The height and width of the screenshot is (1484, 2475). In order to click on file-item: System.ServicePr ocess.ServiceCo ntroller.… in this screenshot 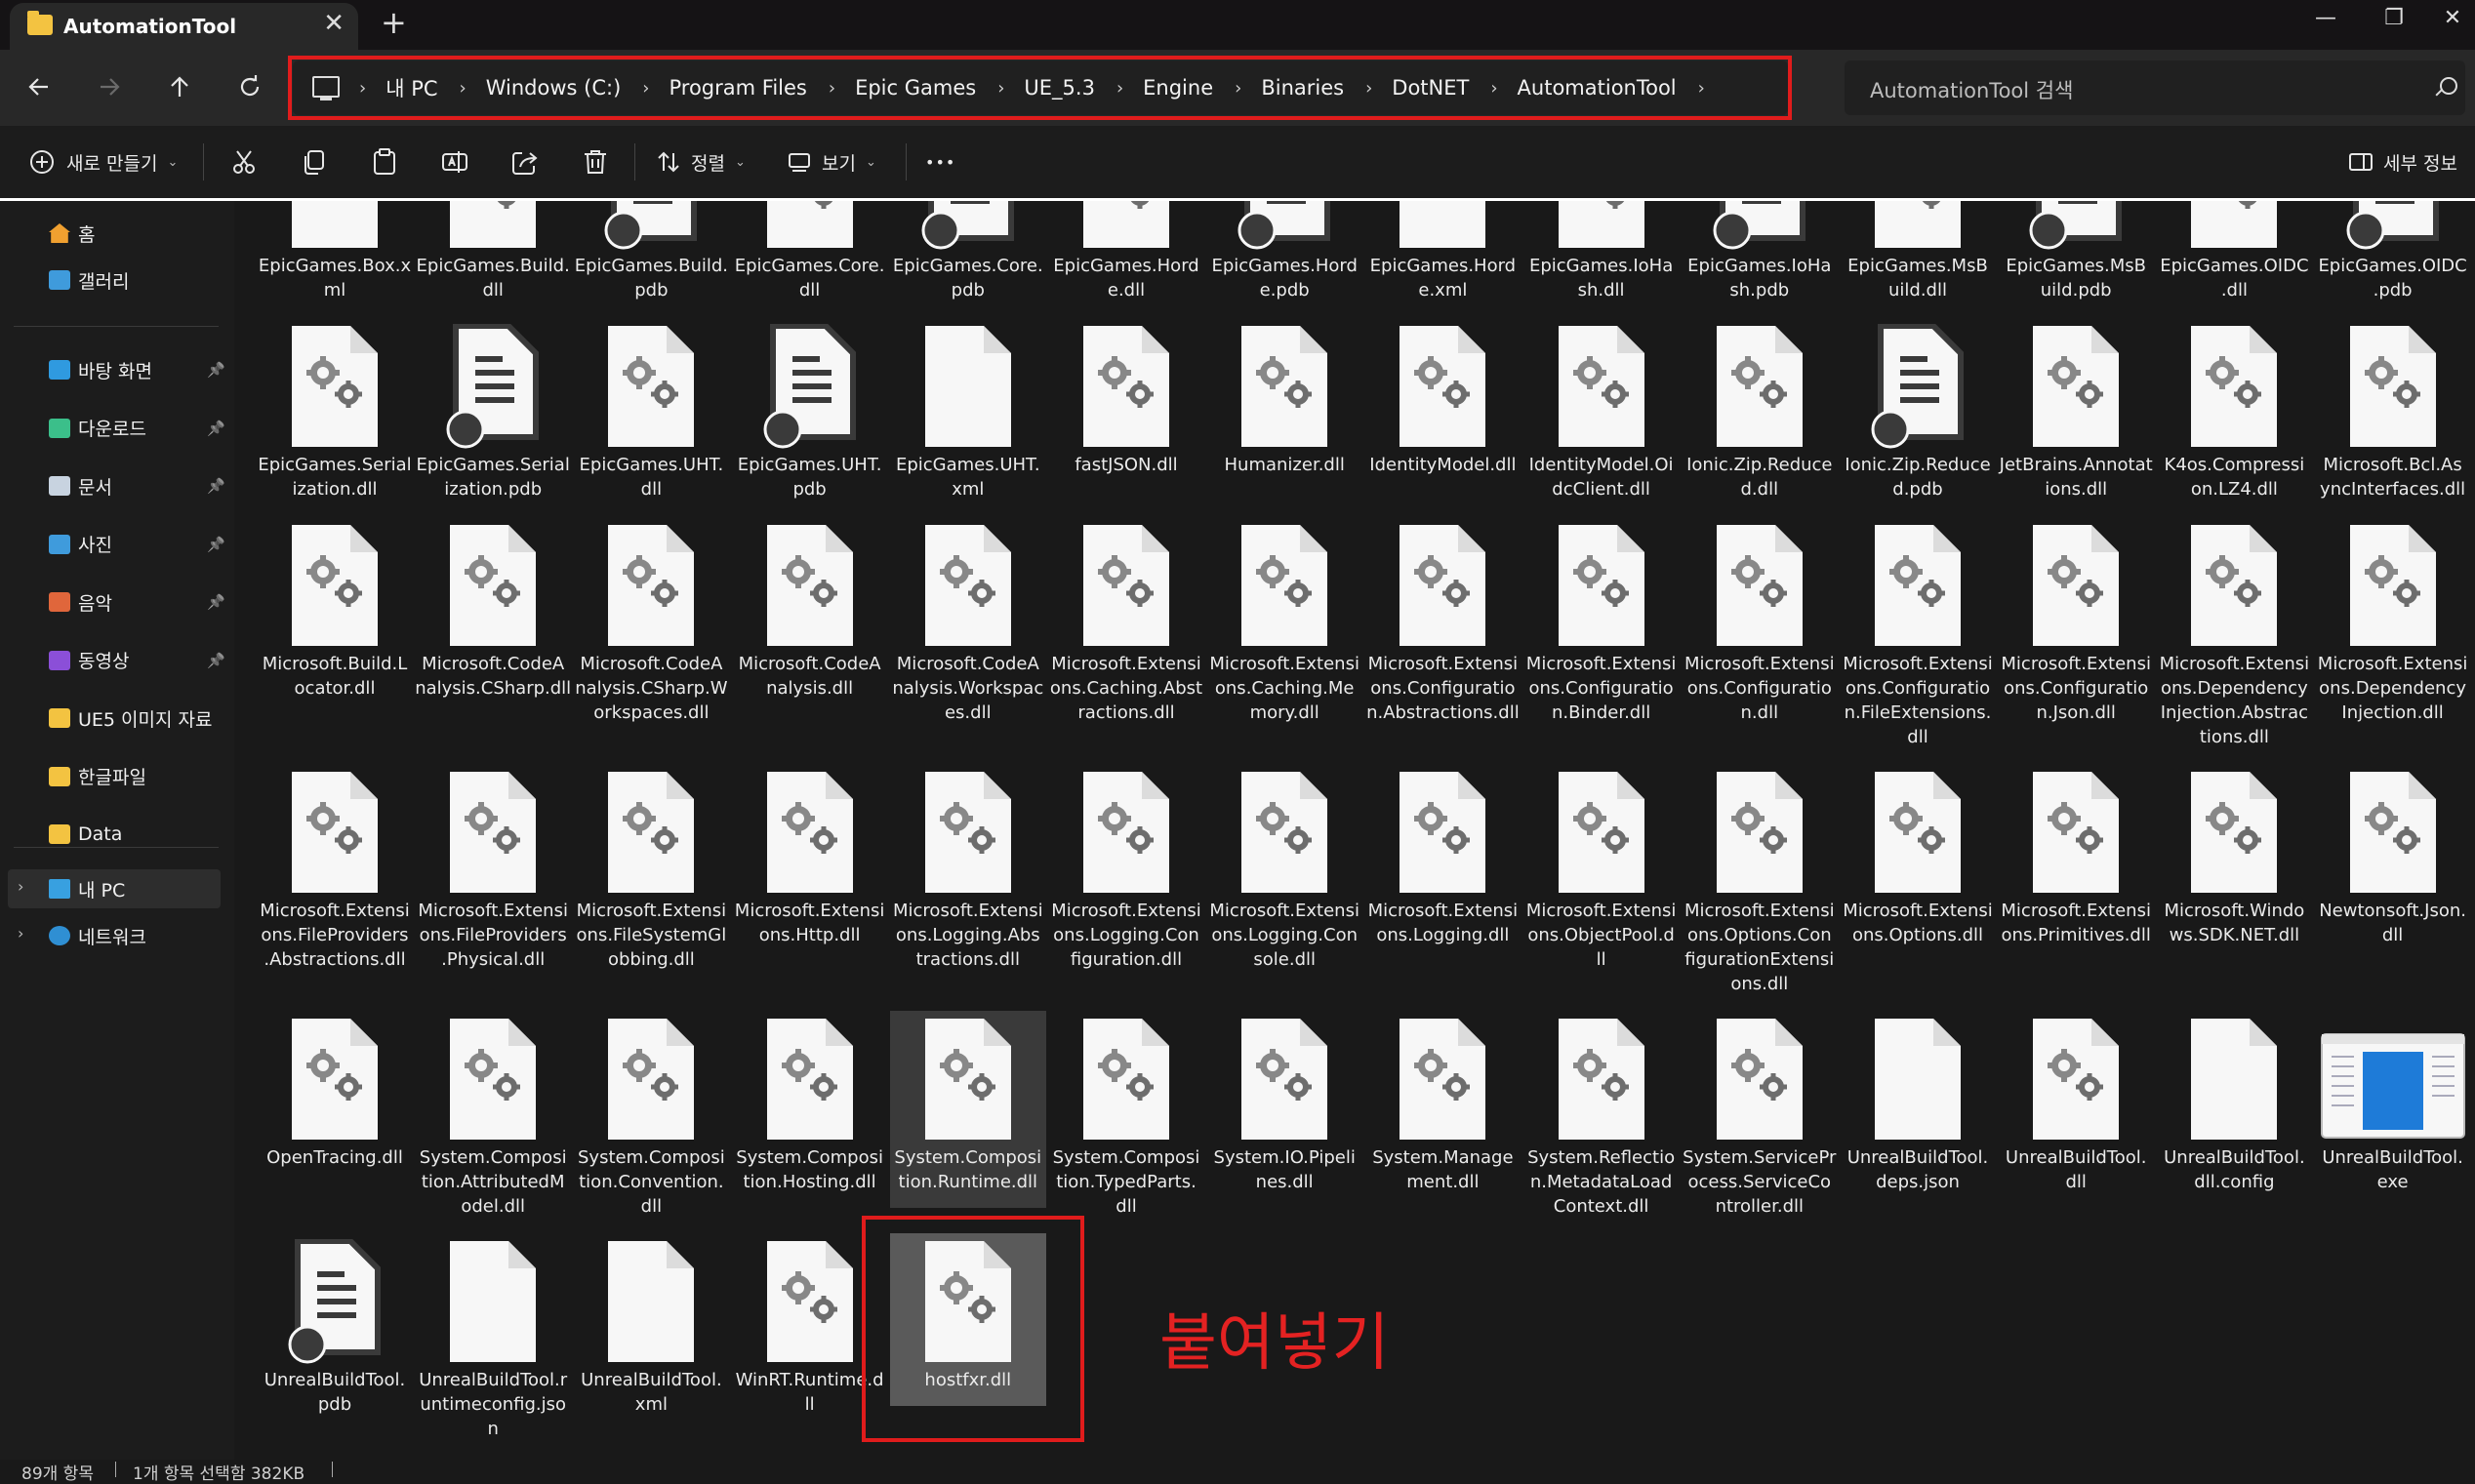, I will do `click(1760, 1121)`.